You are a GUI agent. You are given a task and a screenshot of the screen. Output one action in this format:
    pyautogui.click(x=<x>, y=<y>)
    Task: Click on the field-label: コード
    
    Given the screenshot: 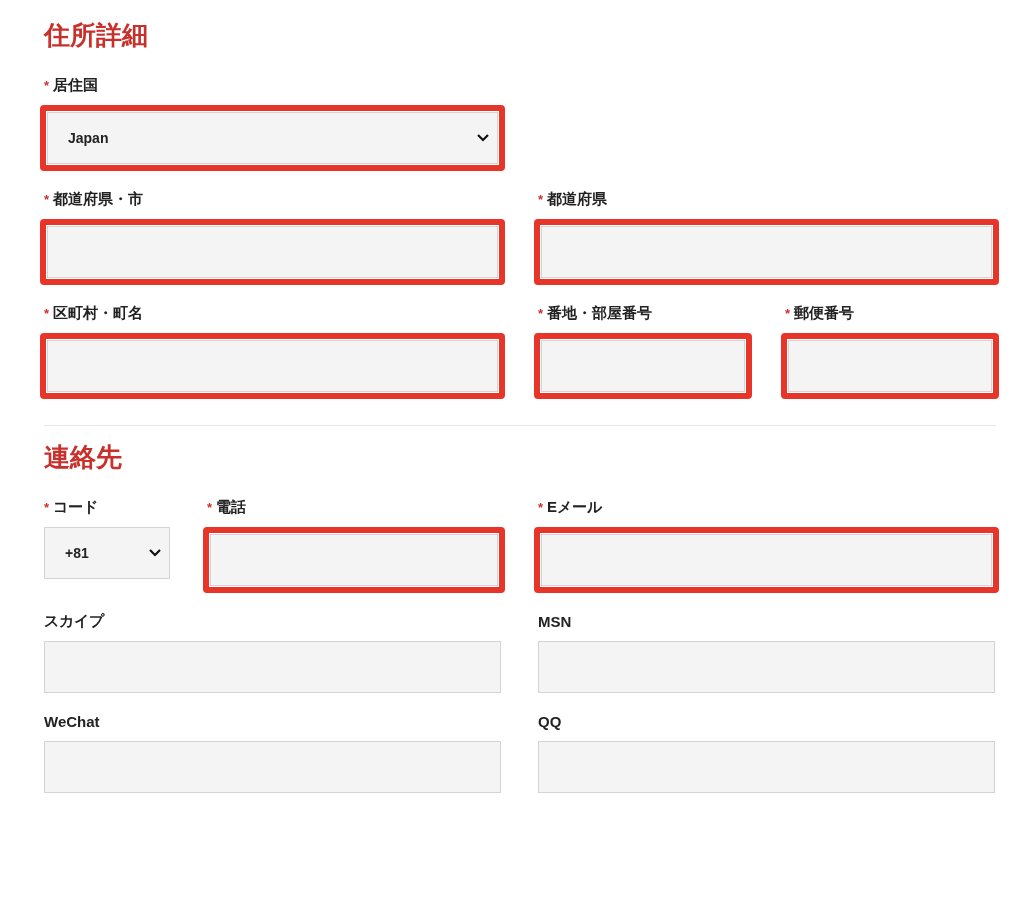 What is the action you would take?
    pyautogui.click(x=76, y=507)
    